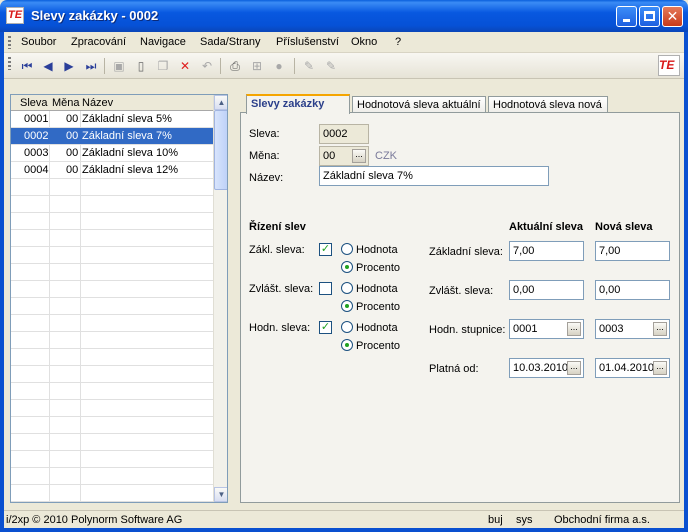 The height and width of the screenshot is (532, 688). I want to click on next-record-icon: ▶, so click(69, 66).